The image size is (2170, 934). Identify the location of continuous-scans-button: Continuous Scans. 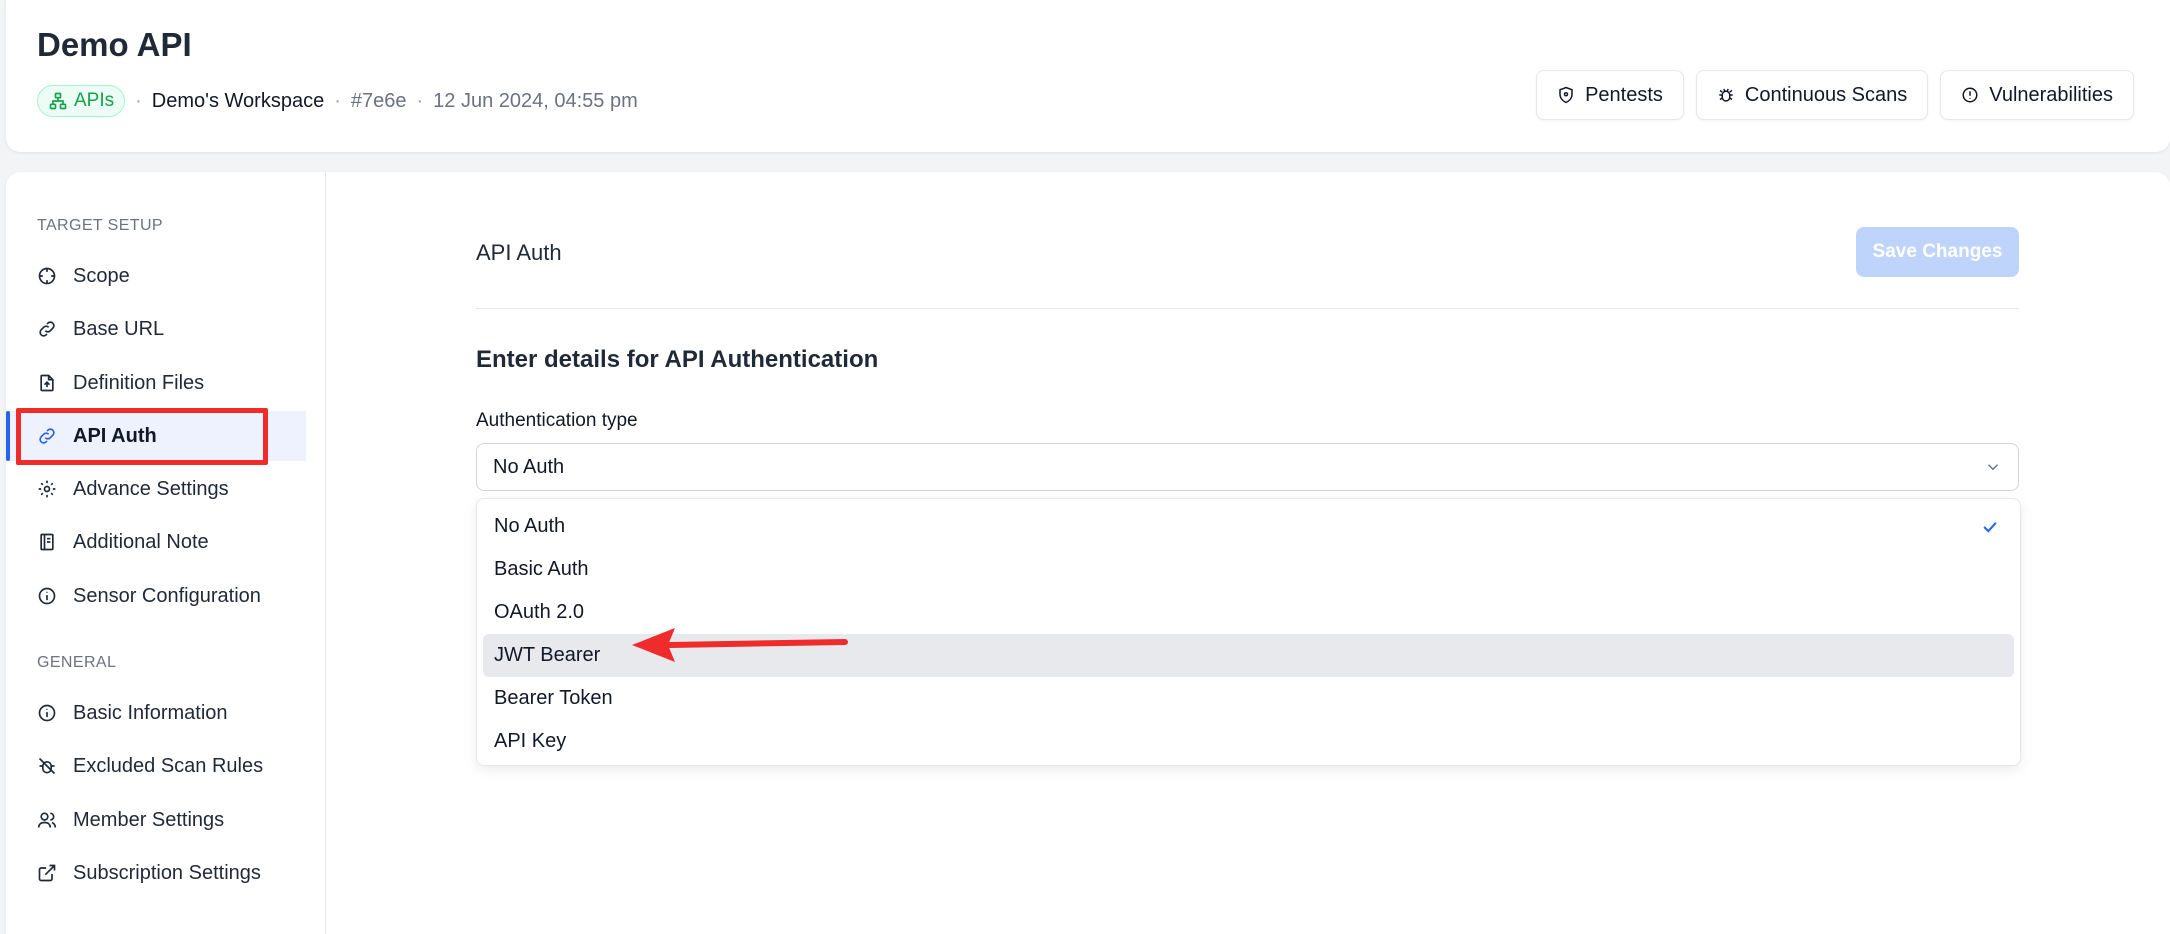
(1812, 95).